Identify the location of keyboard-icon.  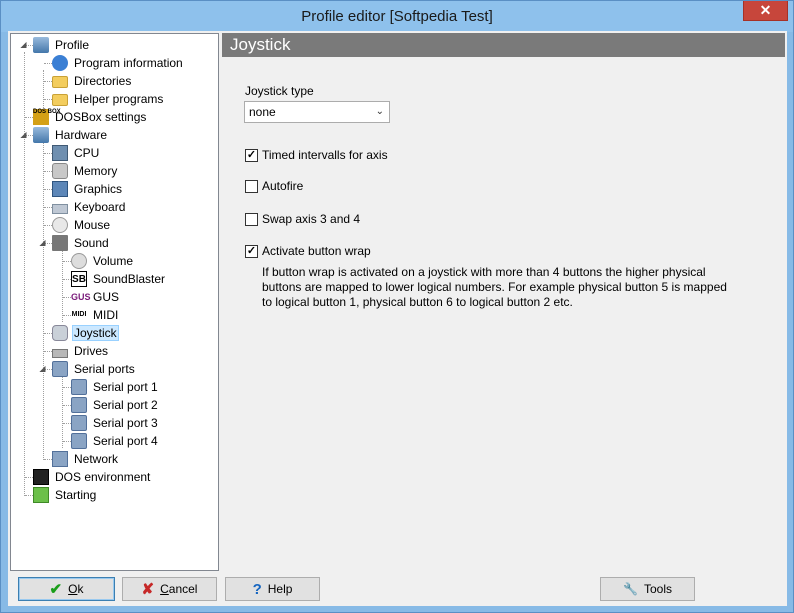
(60, 208).